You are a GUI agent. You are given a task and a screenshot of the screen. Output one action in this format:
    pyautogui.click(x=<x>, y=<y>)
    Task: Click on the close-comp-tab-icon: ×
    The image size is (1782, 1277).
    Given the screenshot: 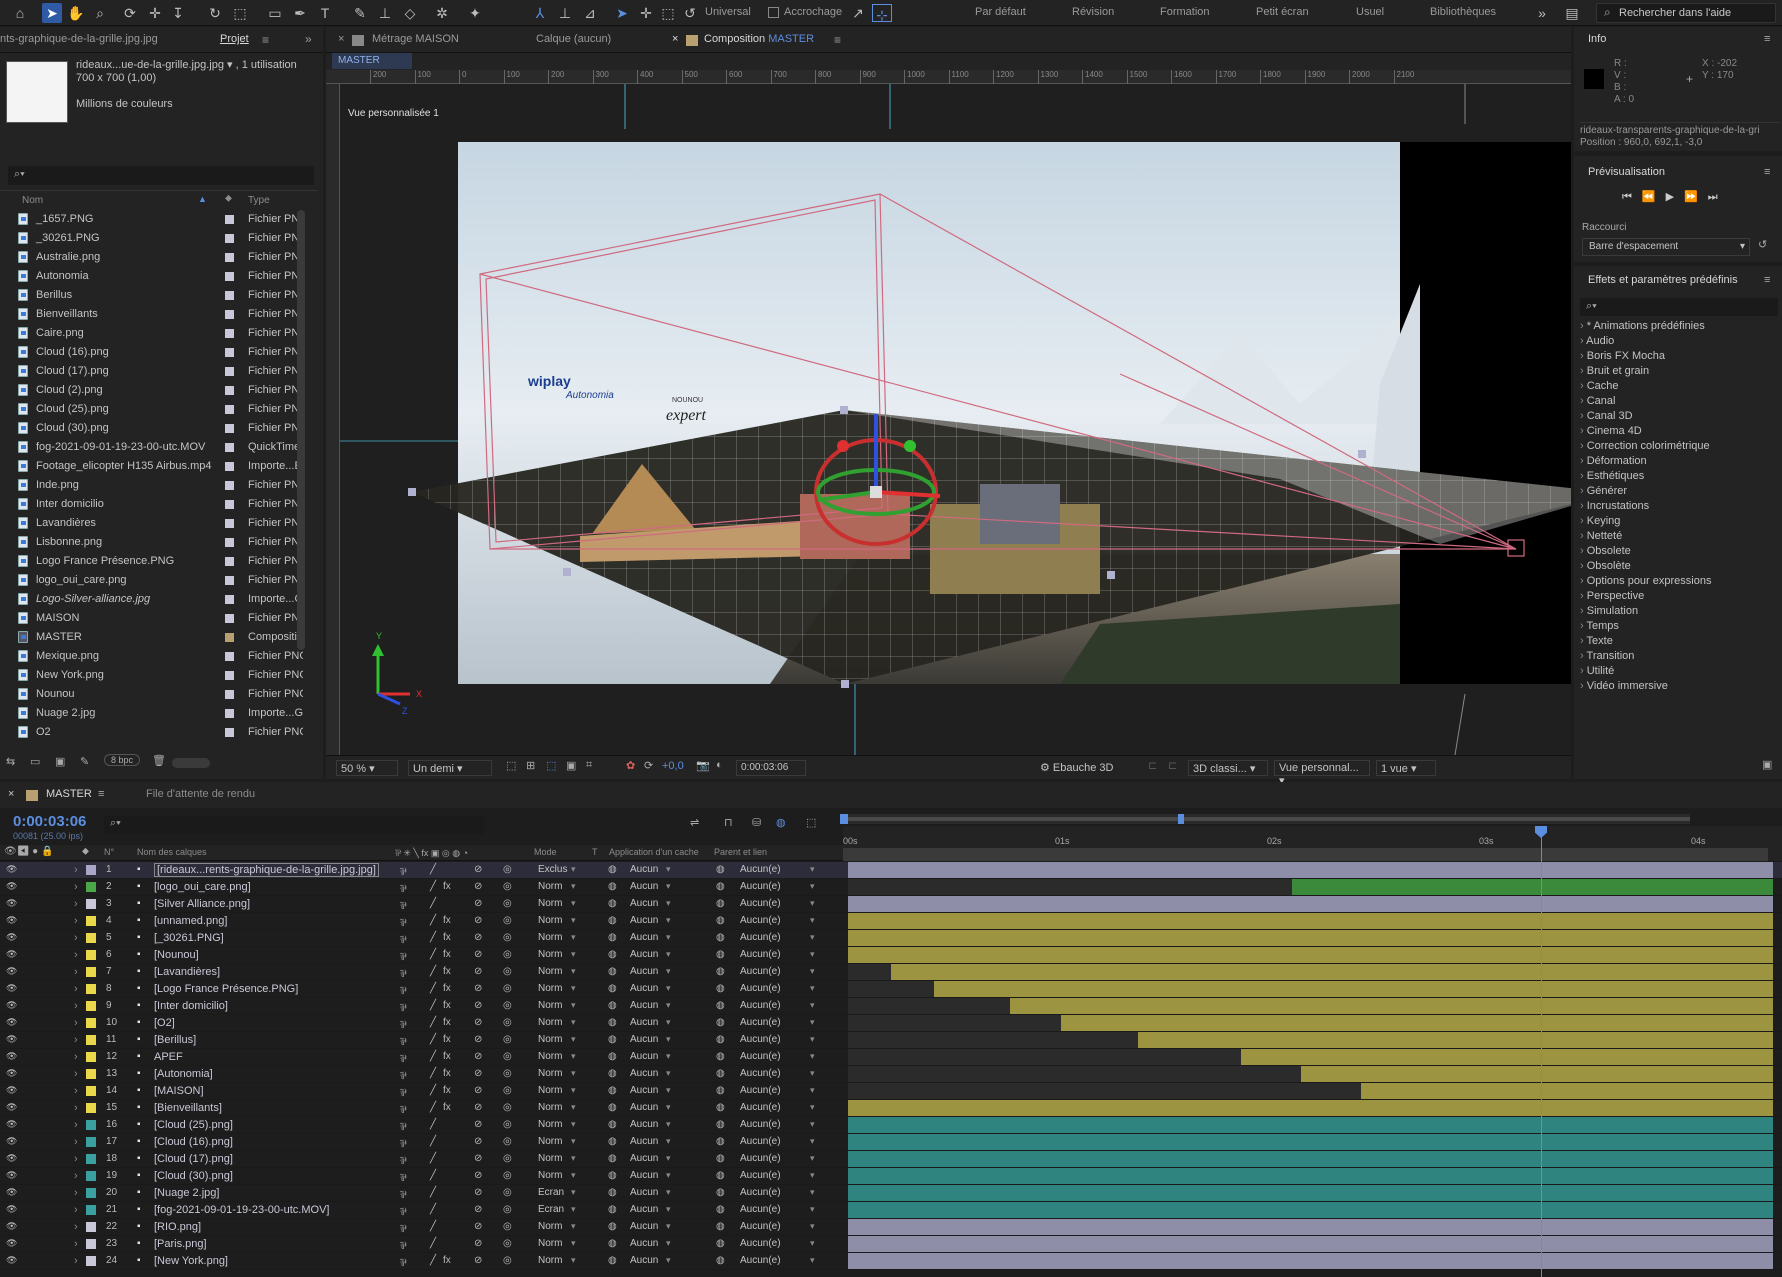 What is the action you would take?
    pyautogui.click(x=675, y=39)
    